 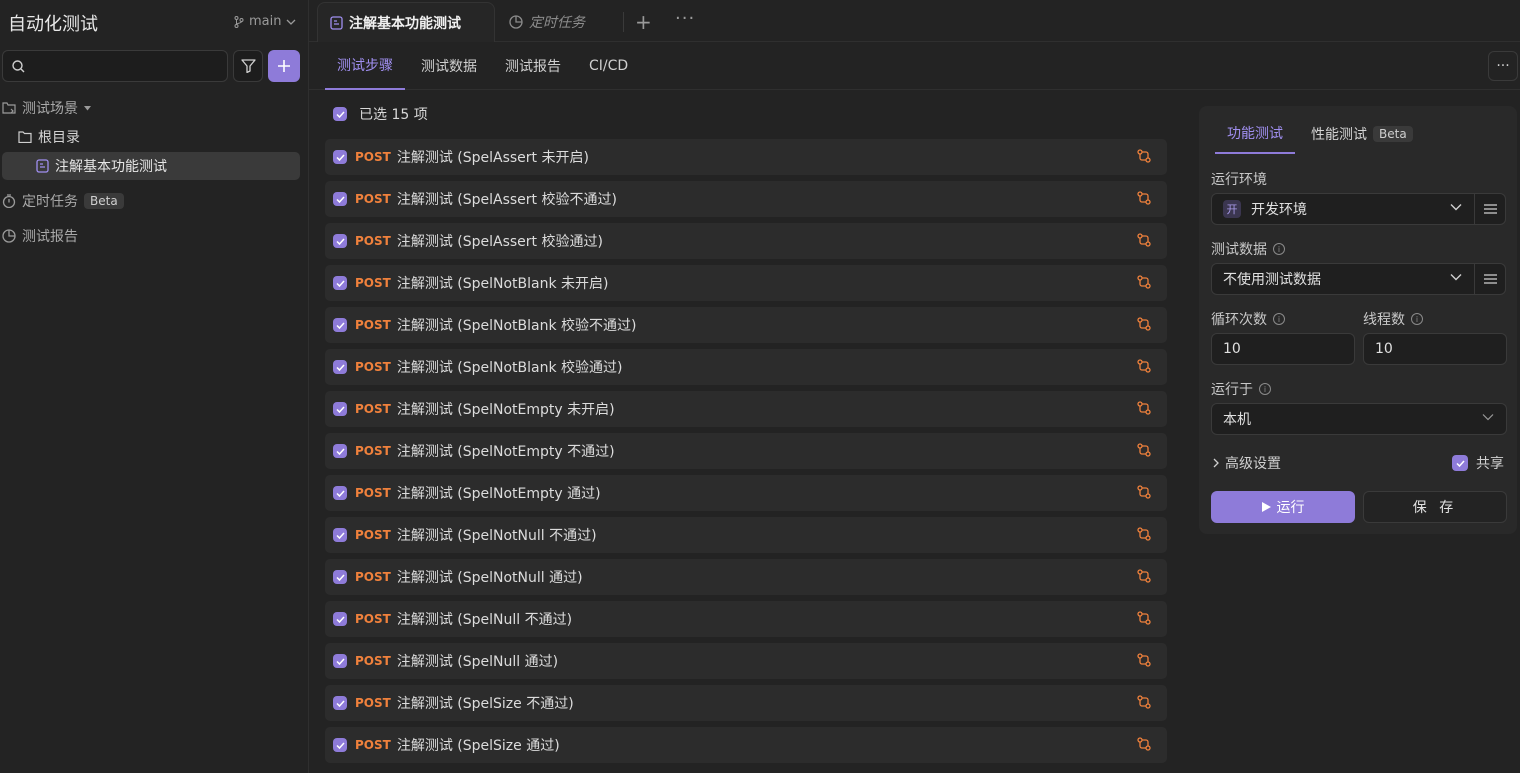 I want to click on step-name: 注解测试 (SpelSize 通过), so click(x=478, y=746).